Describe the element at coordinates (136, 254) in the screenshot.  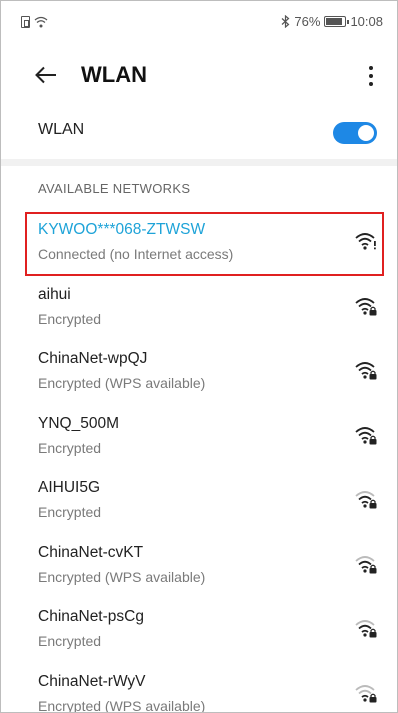
I see `network-status: Connected (no Internet access)` at that location.